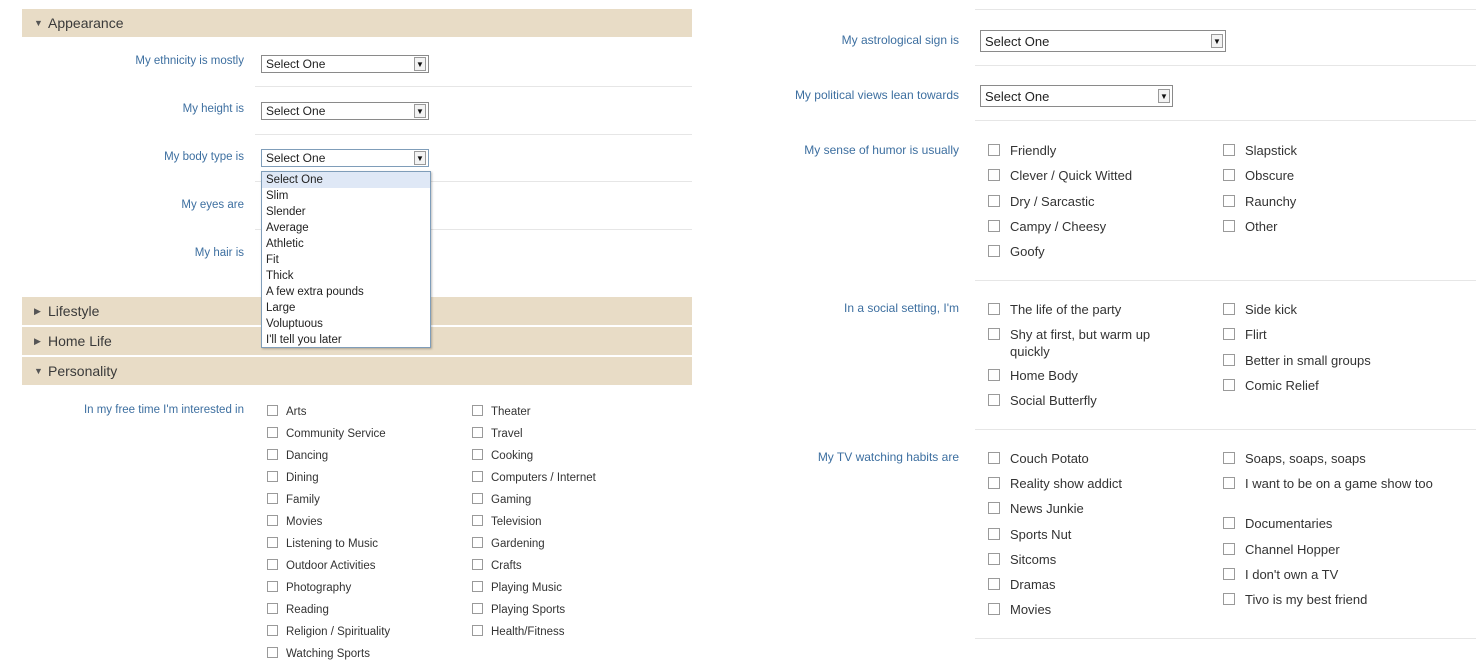 Image resolution: width=1476 pixels, height=662 pixels. I want to click on ethnicity-select: Select One ▼, so click(345, 64).